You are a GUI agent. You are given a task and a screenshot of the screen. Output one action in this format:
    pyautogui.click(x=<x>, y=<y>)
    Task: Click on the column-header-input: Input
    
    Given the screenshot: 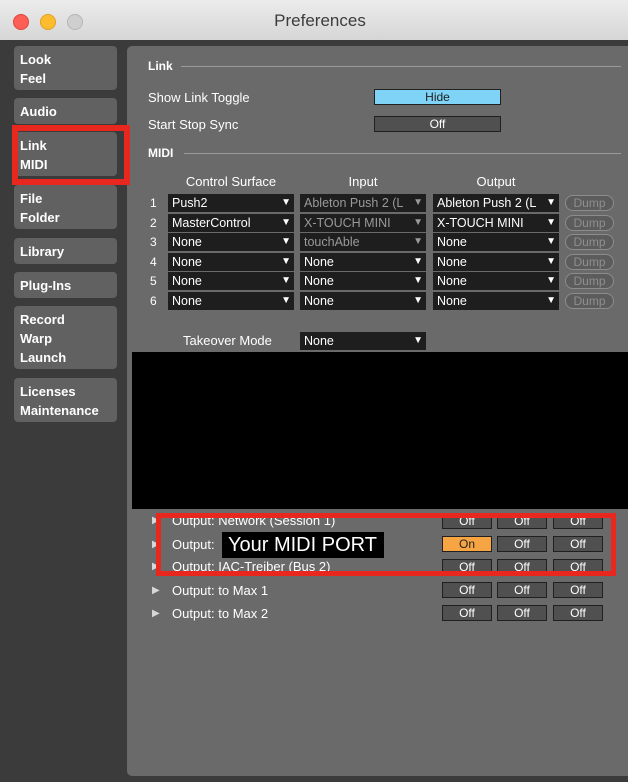 What is the action you would take?
    pyautogui.click(x=363, y=181)
    